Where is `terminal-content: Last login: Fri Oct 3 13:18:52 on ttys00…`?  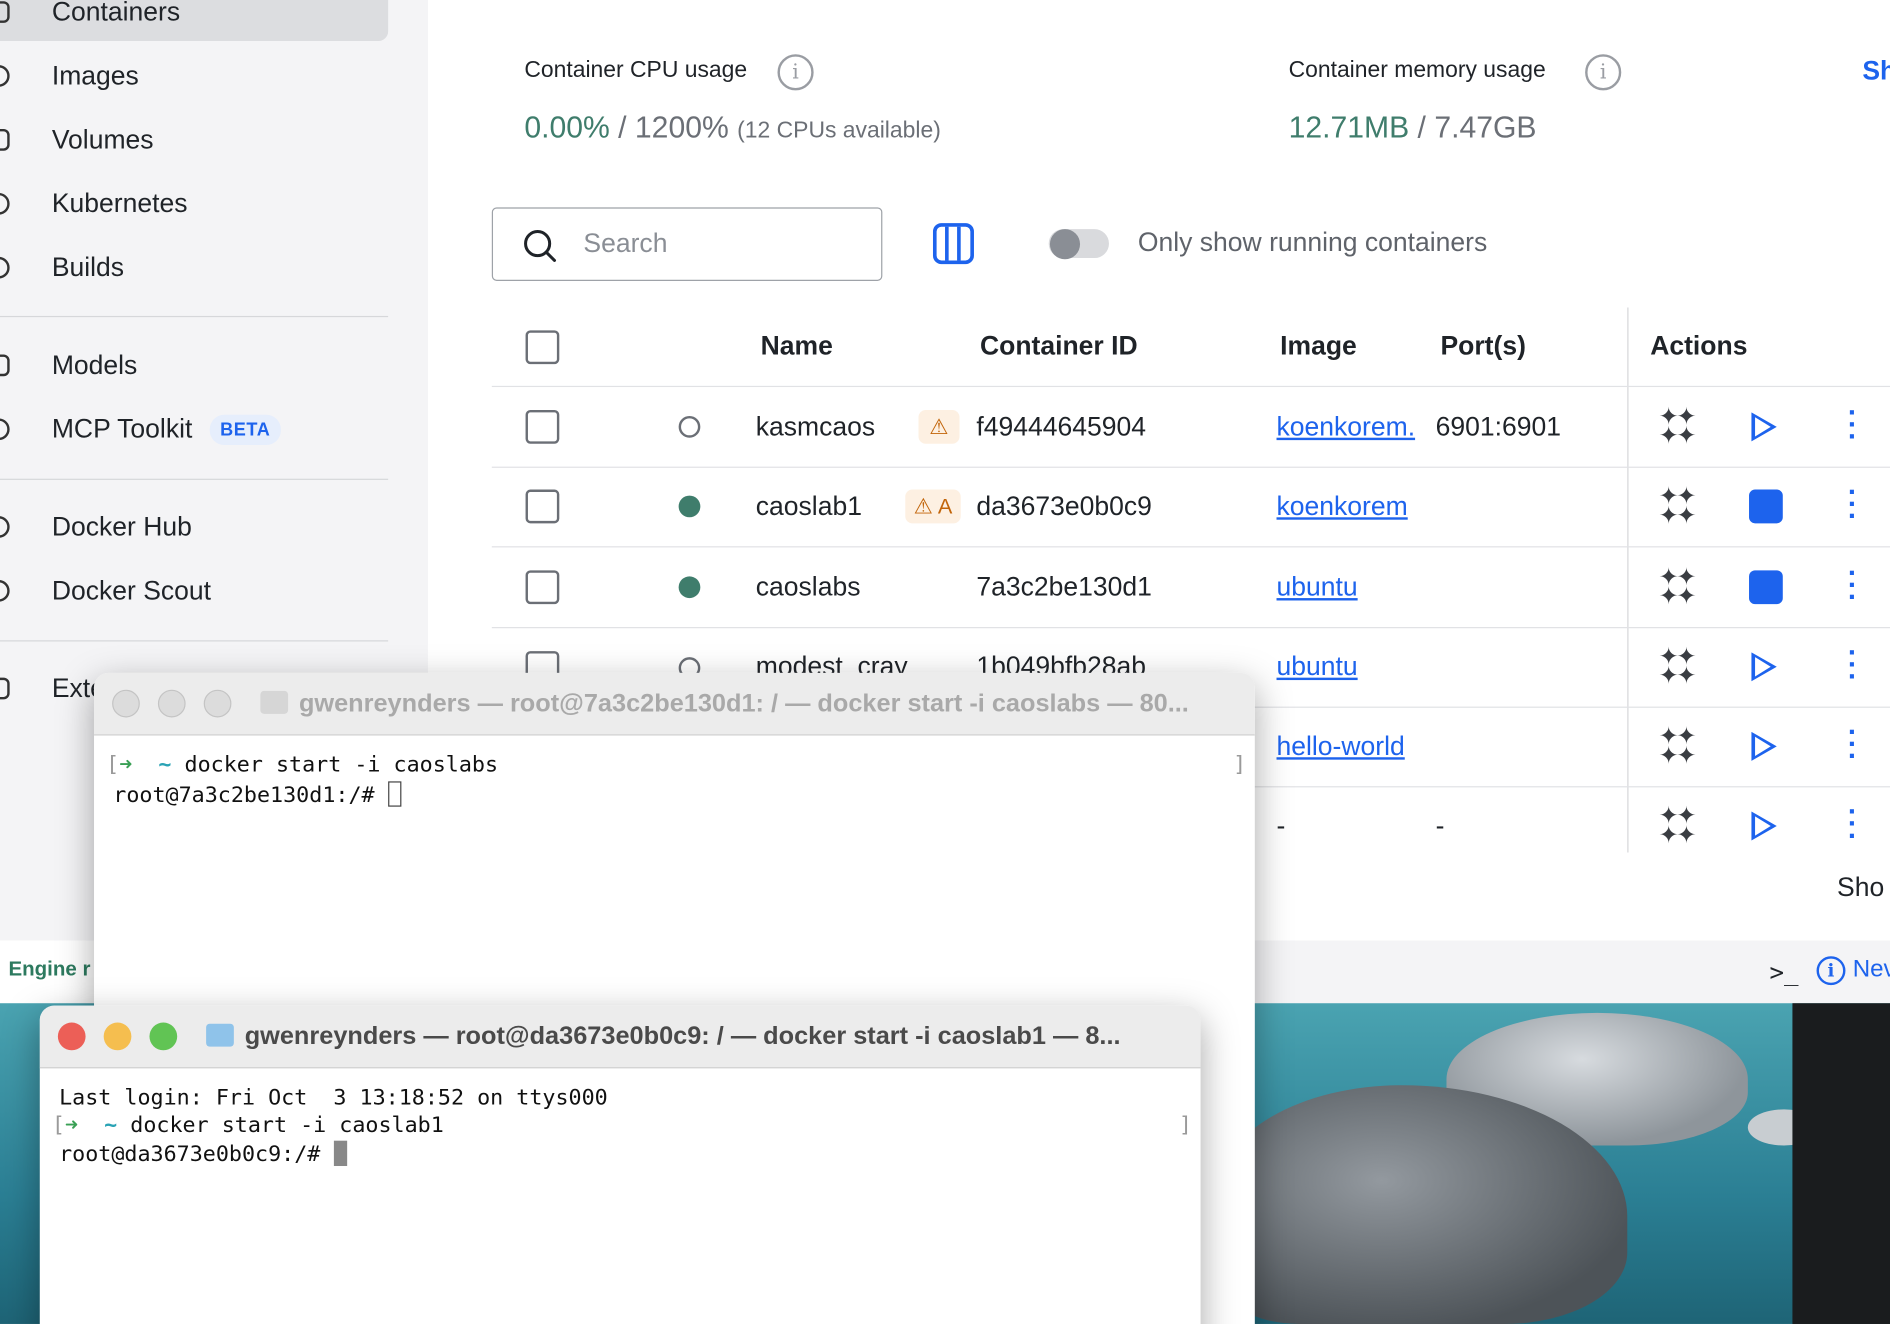 terminal-content: Last login: Fri Oct 3 13:18:52 on ttys00… is located at coordinates (620, 1197).